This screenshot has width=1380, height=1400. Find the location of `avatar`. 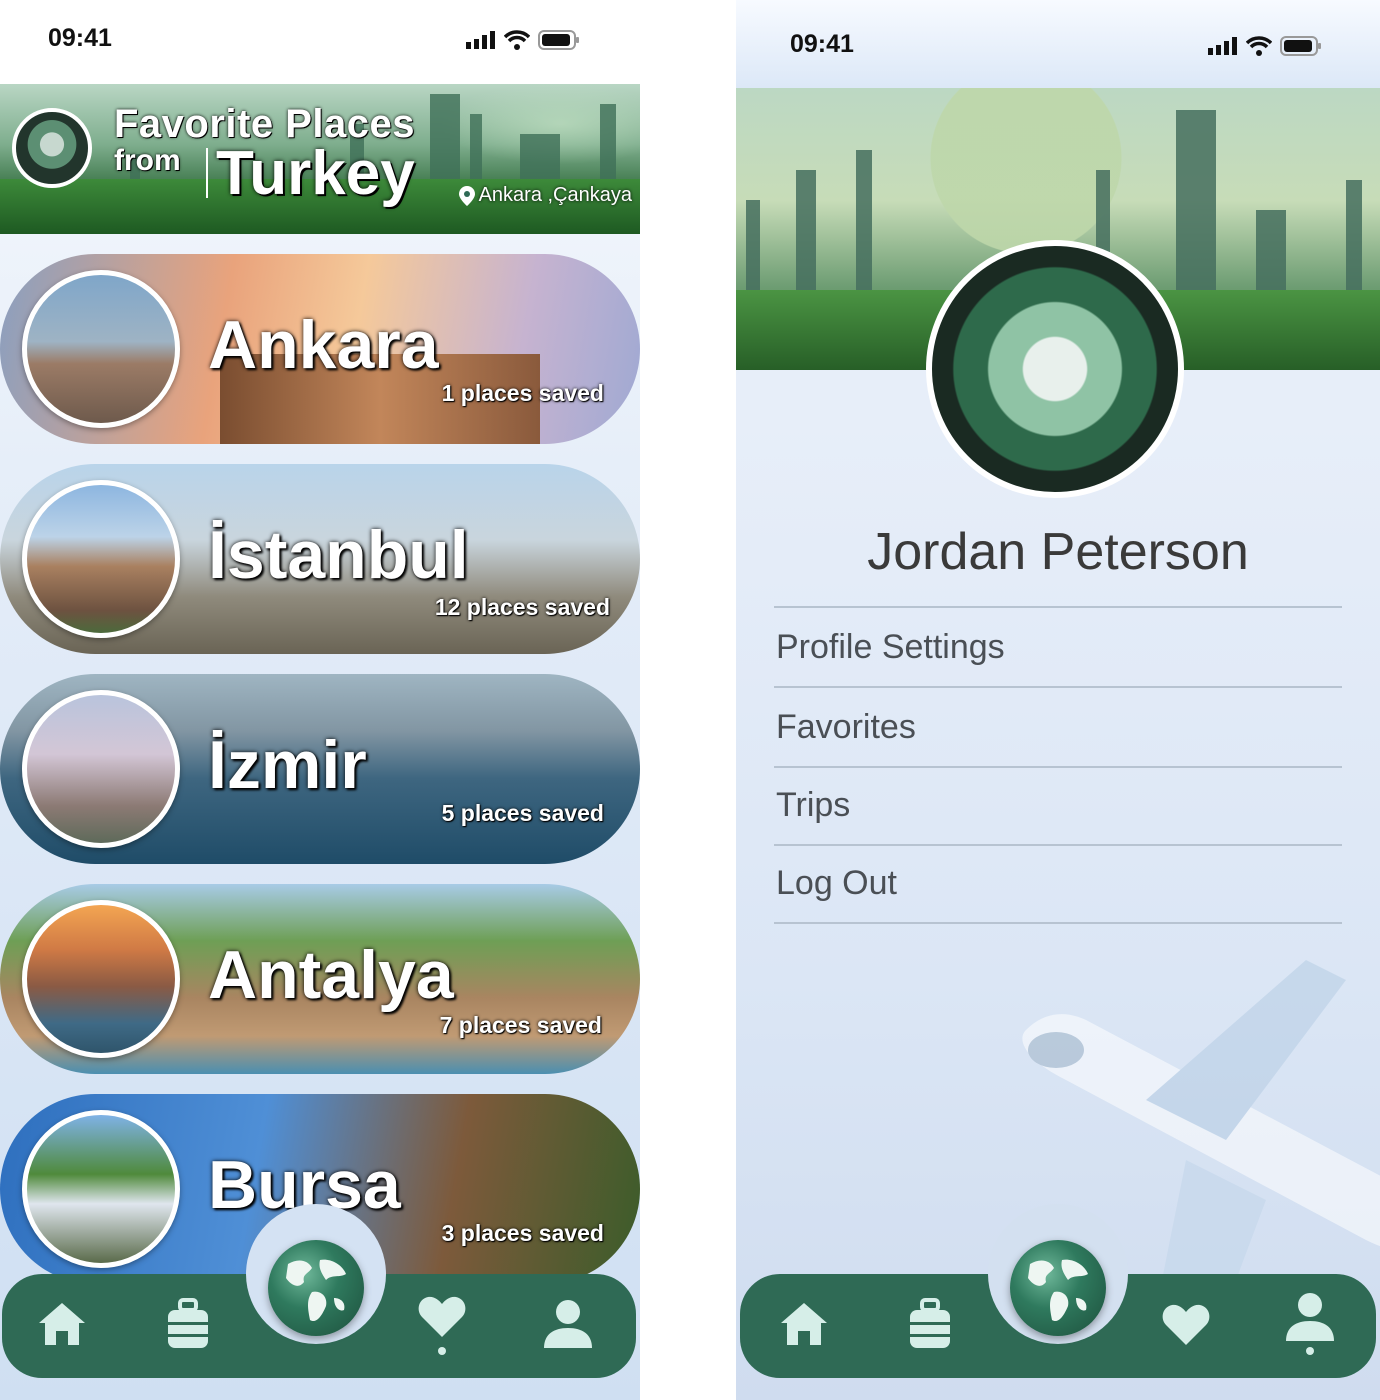

avatar is located at coordinates (52, 148).